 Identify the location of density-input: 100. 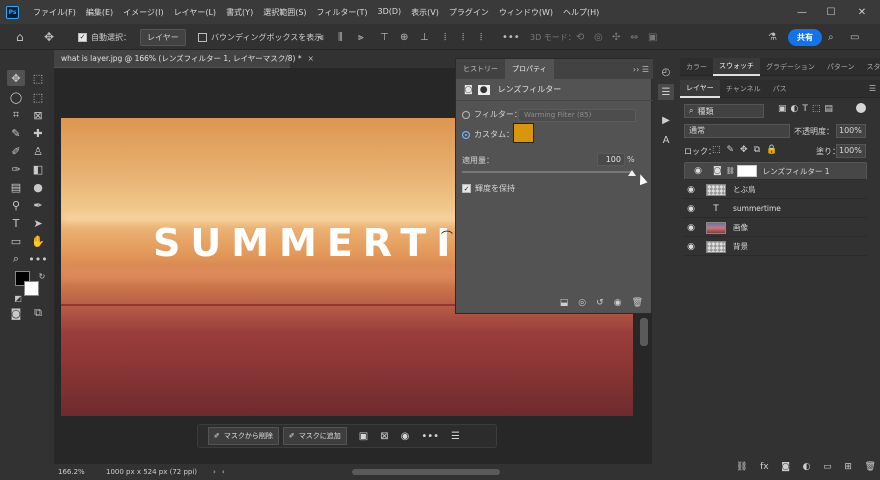
(611, 159).